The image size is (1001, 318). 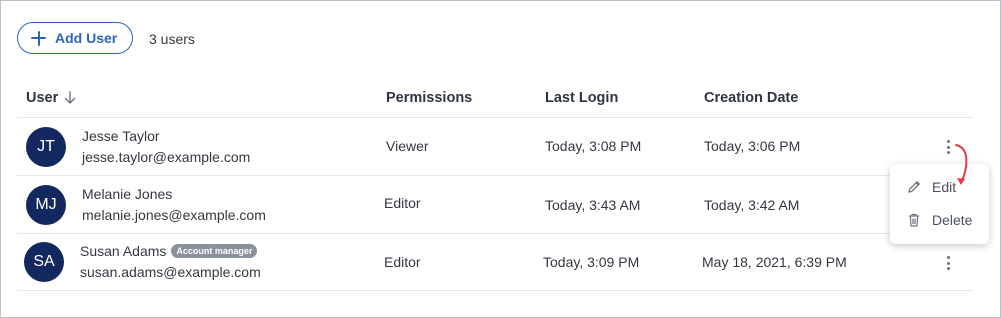 What do you see at coordinates (752, 146) in the screenshot?
I see `creation-date-cell: Today, 3:06 PM` at bounding box center [752, 146].